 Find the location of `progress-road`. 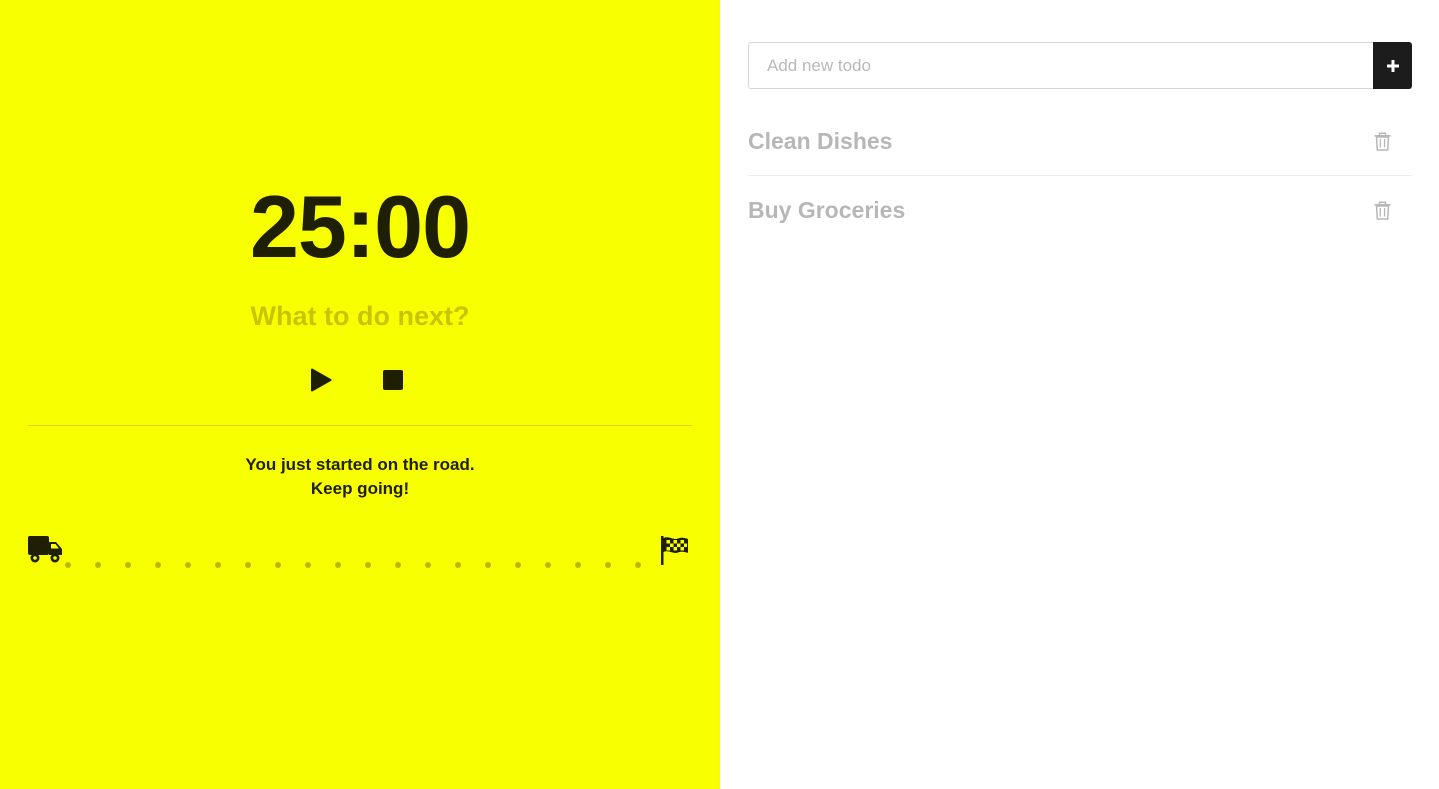

progress-road is located at coordinates (360, 552).